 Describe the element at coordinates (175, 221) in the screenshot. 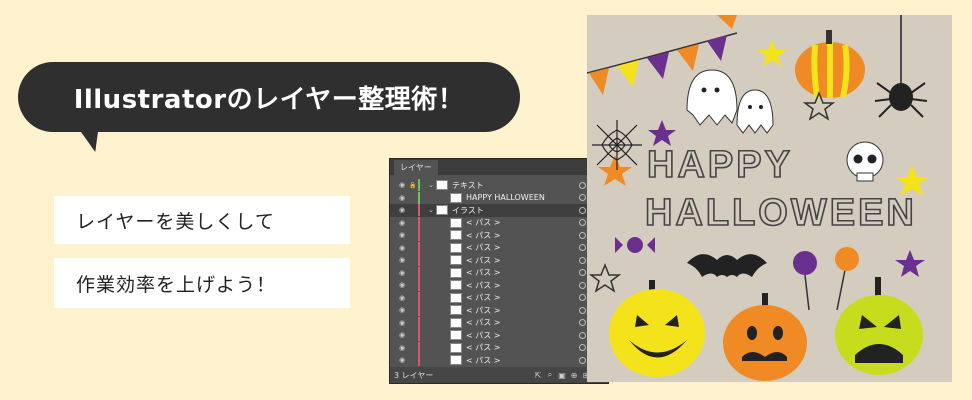

I see `subtitle-text-1: レイヤーを美しくして` at that location.